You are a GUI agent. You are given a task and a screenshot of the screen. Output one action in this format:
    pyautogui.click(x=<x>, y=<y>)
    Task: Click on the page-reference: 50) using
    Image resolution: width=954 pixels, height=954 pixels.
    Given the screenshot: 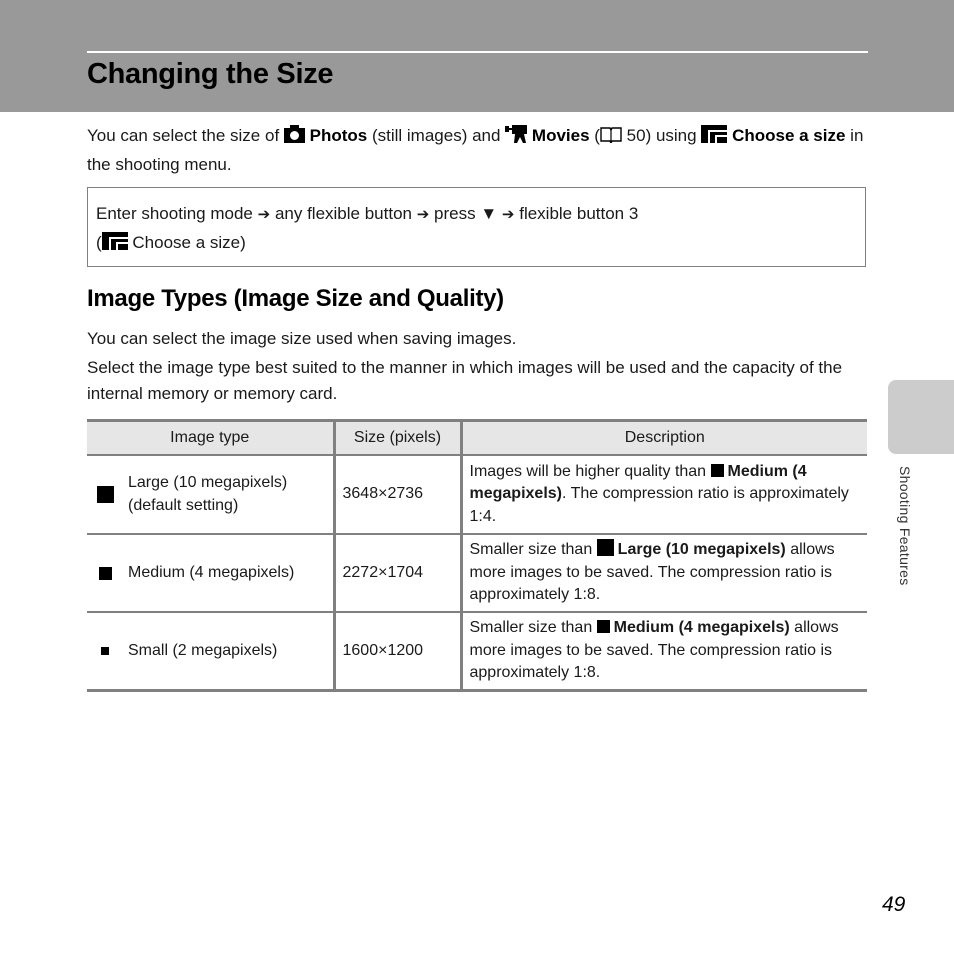 What is the action you would take?
    pyautogui.click(x=661, y=135)
    